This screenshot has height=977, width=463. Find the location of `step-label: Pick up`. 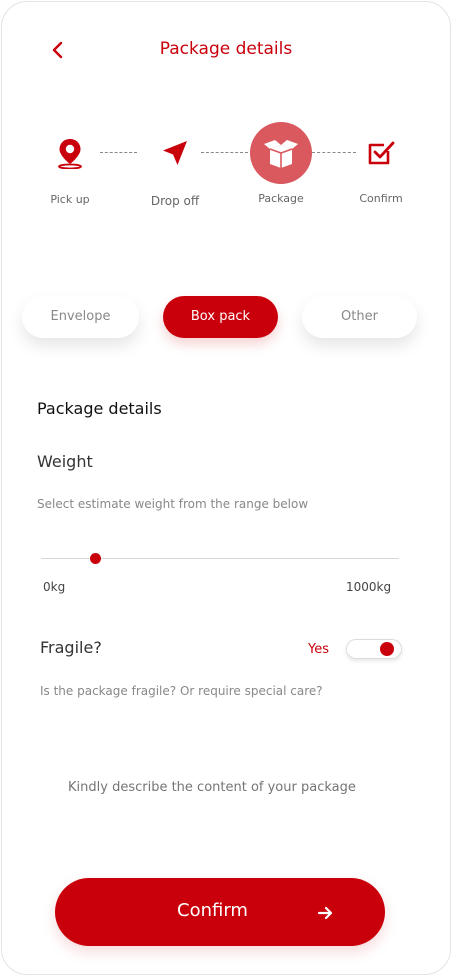

step-label: Pick up is located at coordinates (70, 199).